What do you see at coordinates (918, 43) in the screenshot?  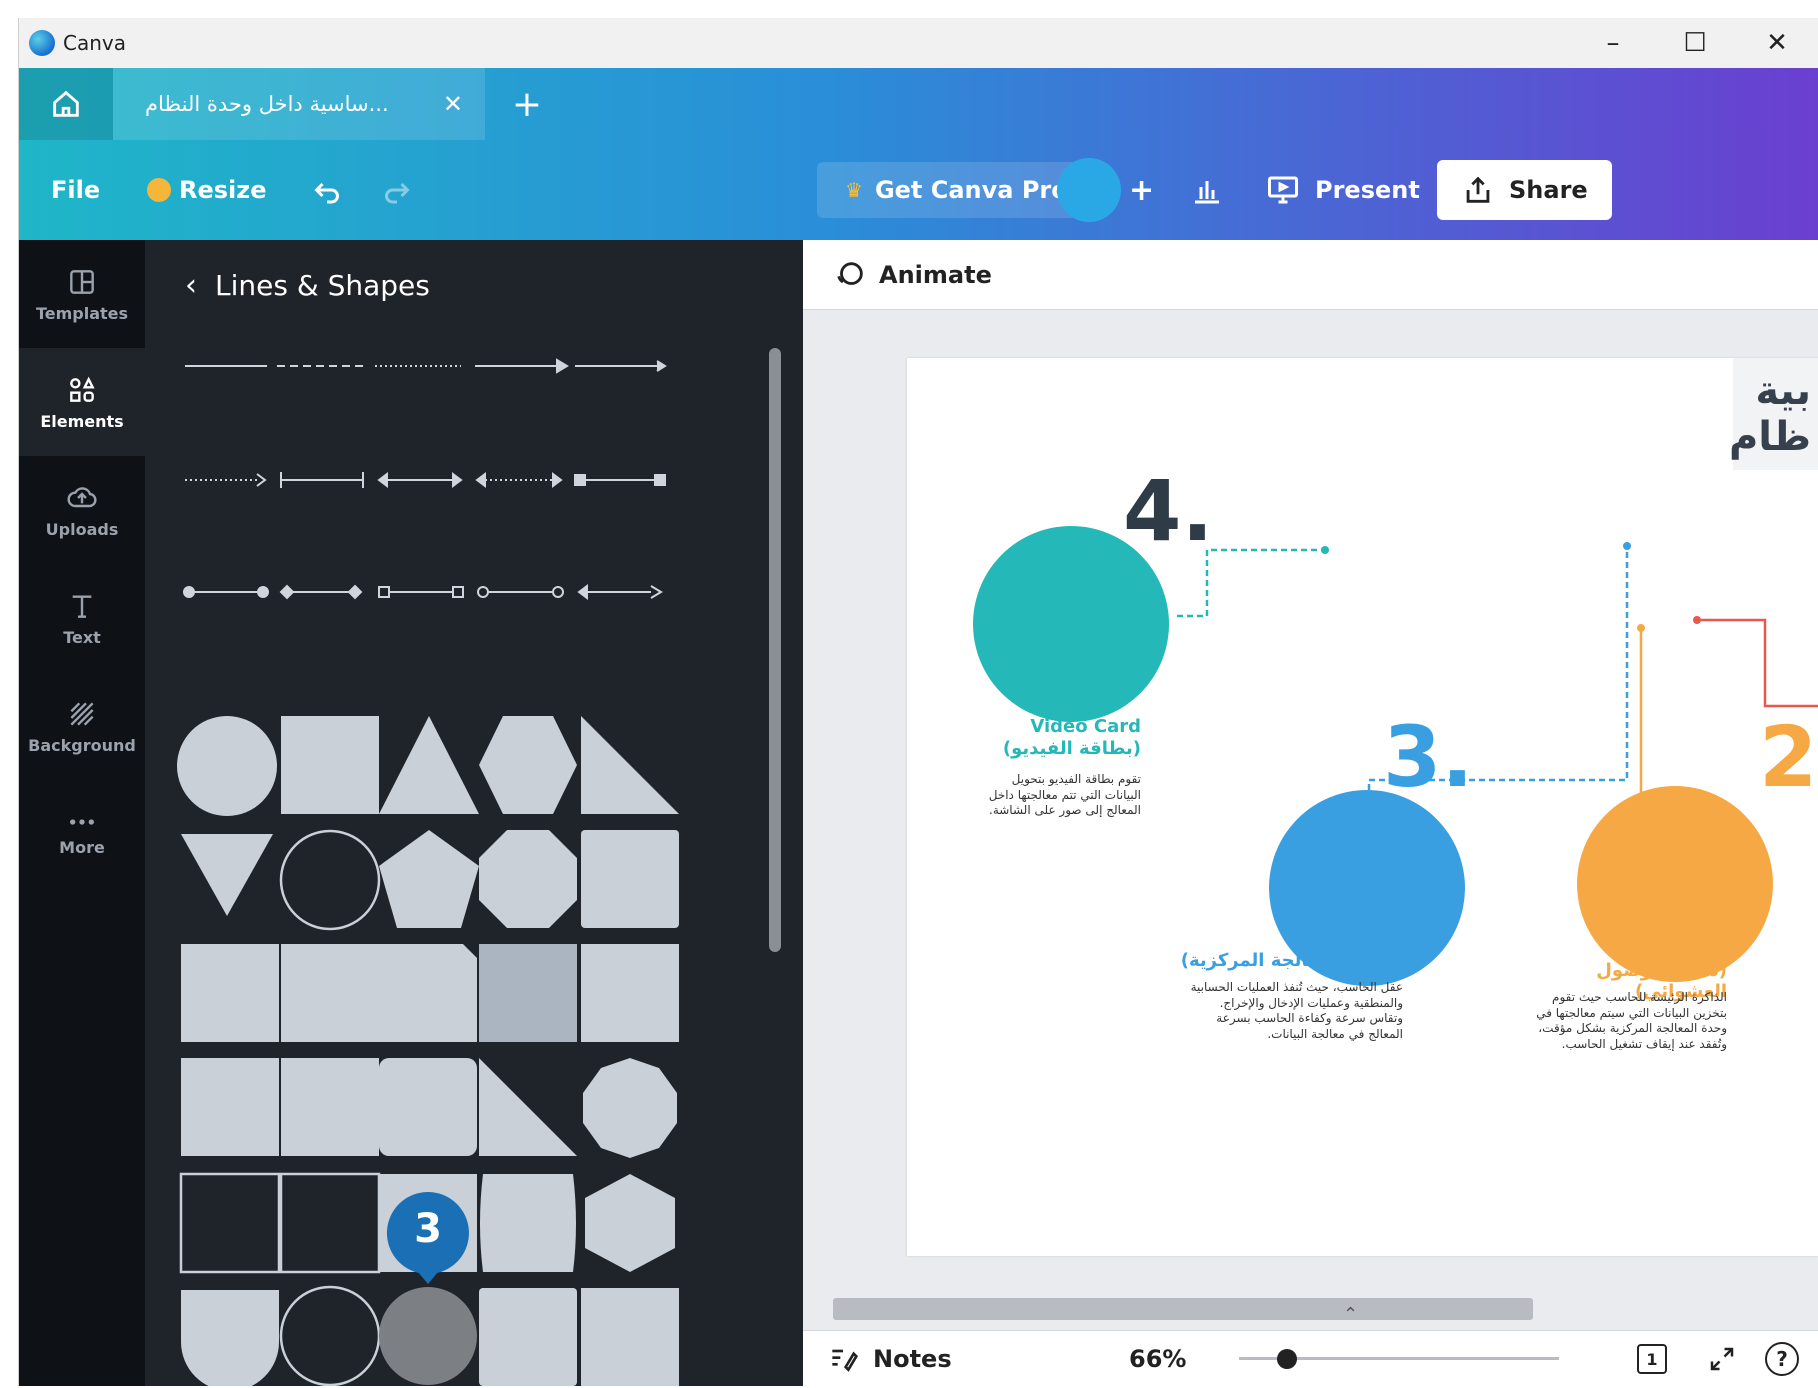 I see `title-bar: Canva – ☐ ✕` at bounding box center [918, 43].